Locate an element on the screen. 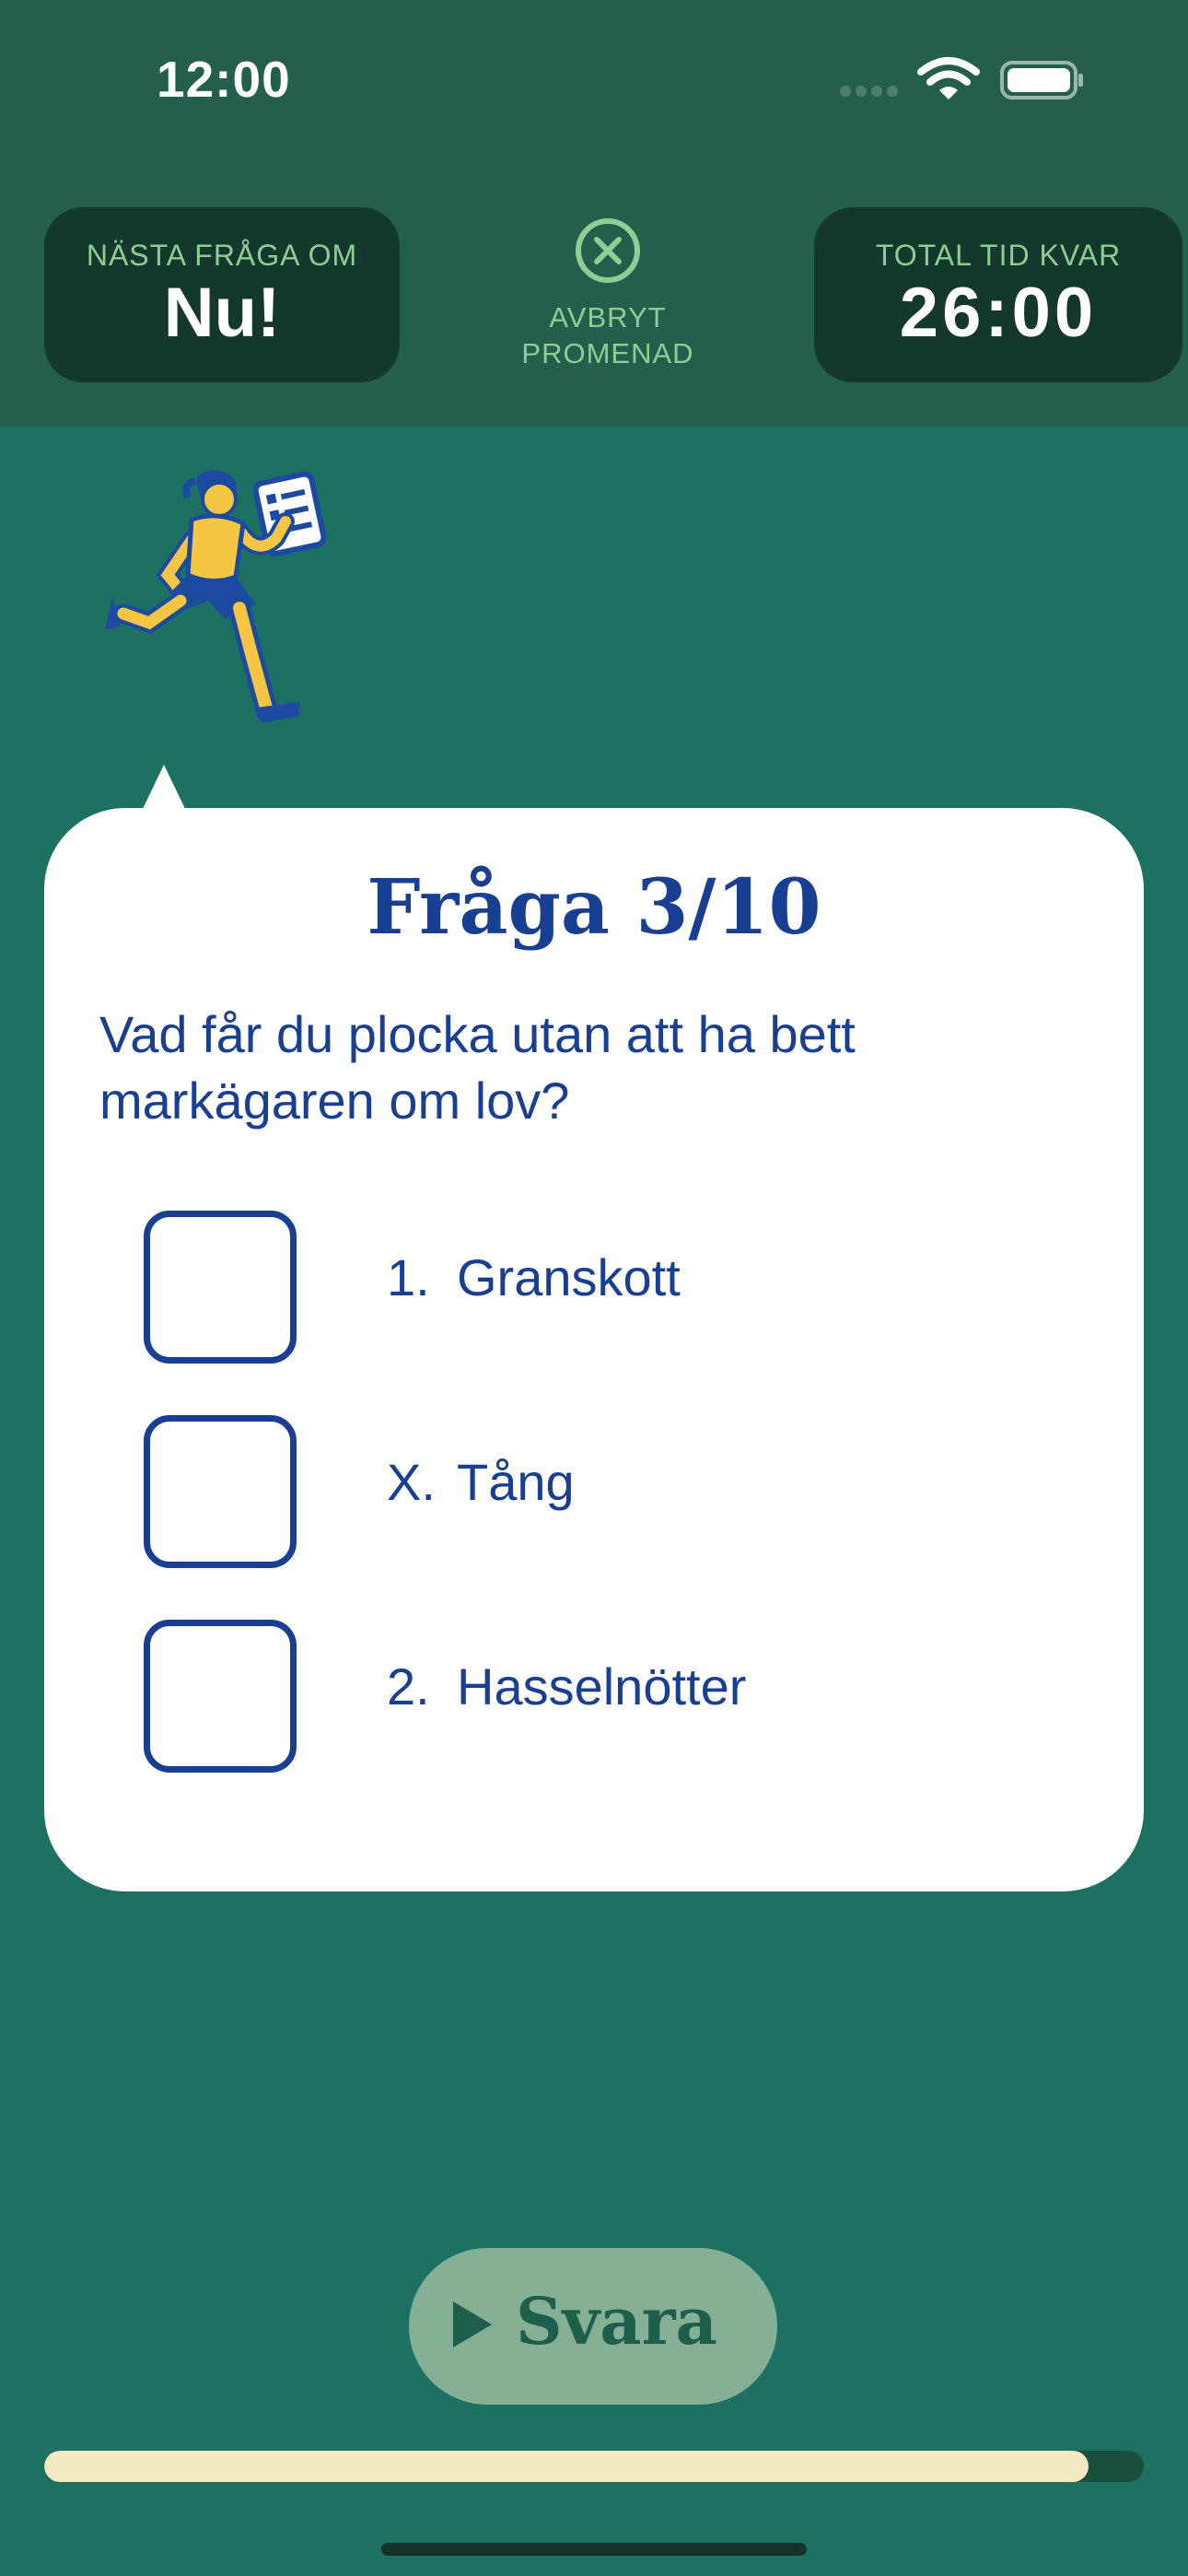 The height and width of the screenshot is (2576, 1188). total-time-label: TOTAL TID KVAR is located at coordinates (998, 256).